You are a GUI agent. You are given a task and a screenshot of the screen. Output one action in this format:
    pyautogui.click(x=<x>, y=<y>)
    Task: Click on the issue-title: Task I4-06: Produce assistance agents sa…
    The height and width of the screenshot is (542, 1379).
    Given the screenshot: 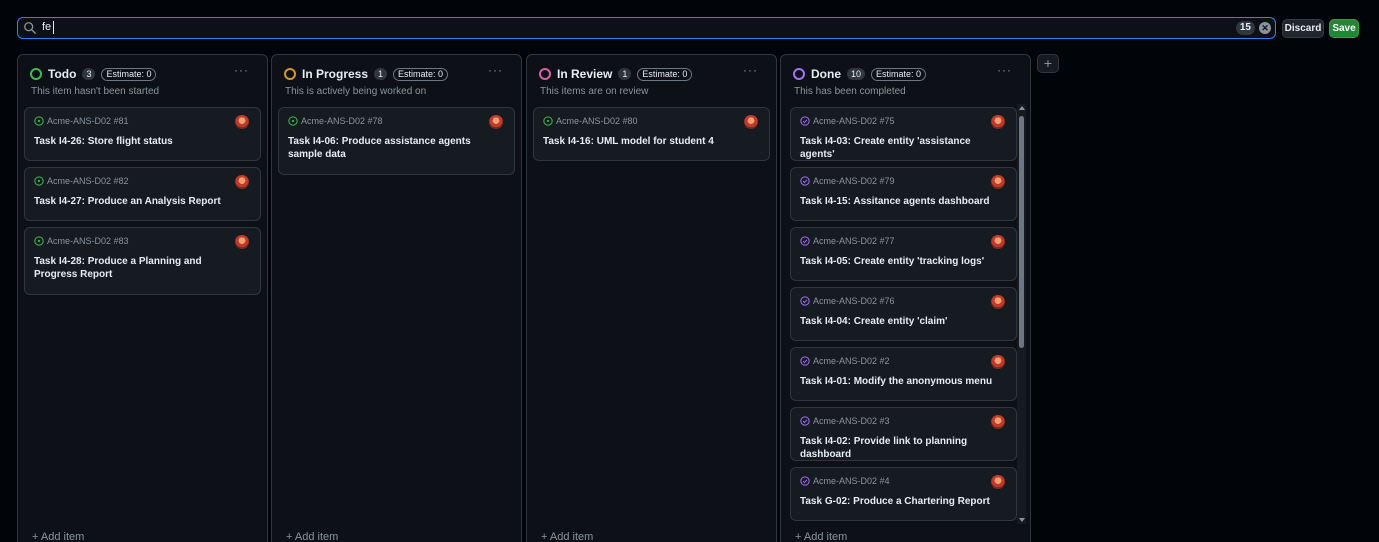 What is the action you would take?
    pyautogui.click(x=388, y=148)
    